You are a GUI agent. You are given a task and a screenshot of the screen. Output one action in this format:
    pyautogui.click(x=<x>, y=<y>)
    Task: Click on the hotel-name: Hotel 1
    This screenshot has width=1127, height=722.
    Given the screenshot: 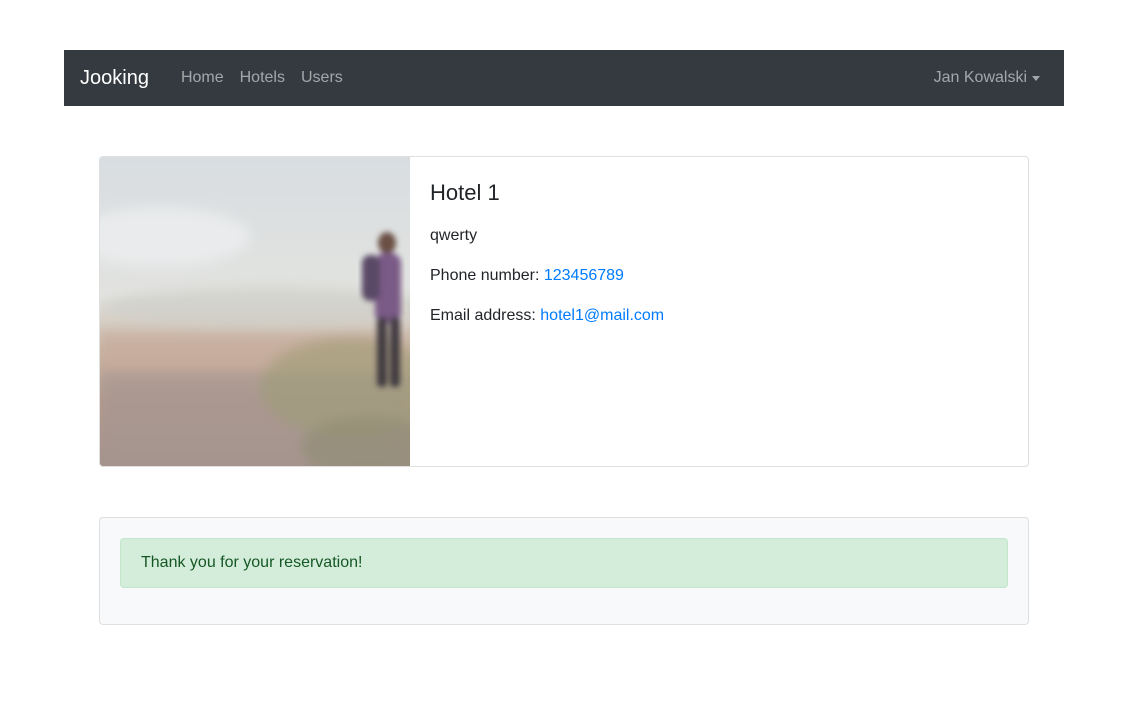 What is the action you would take?
    pyautogui.click(x=465, y=192)
    